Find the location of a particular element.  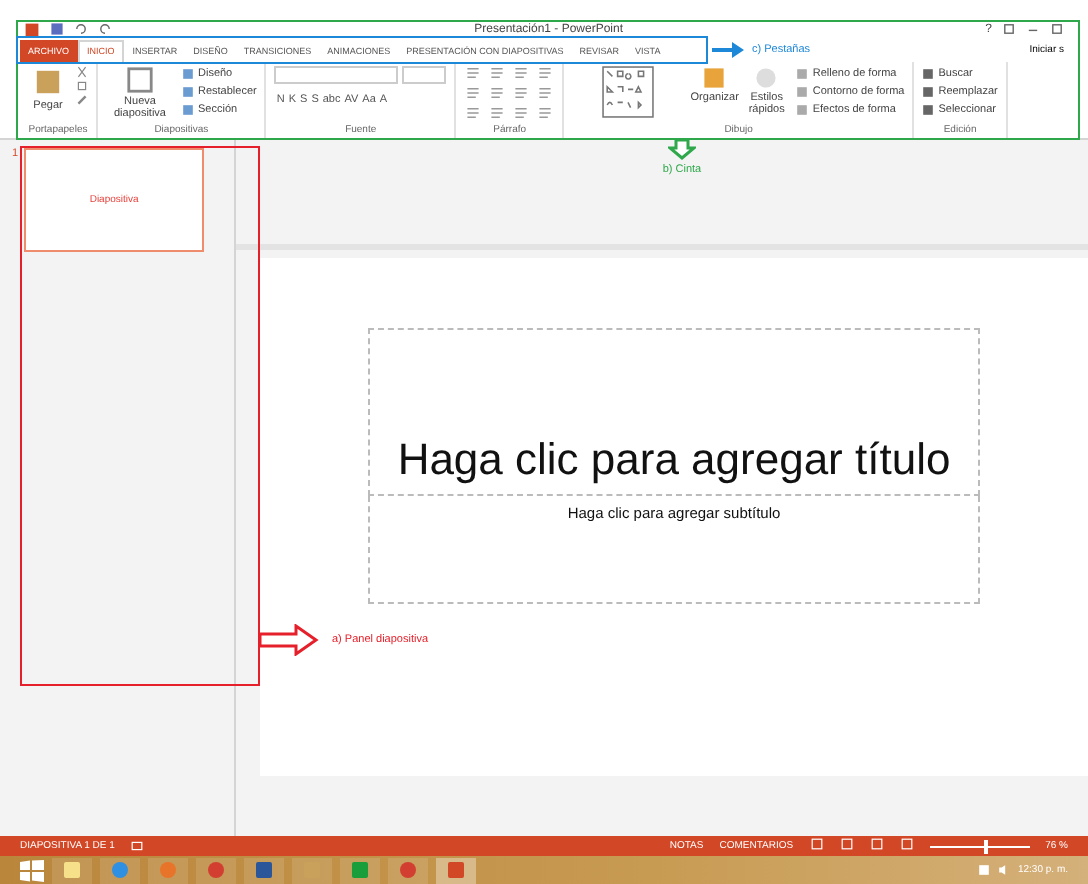

speaker-icon is located at coordinates (1003, 870).